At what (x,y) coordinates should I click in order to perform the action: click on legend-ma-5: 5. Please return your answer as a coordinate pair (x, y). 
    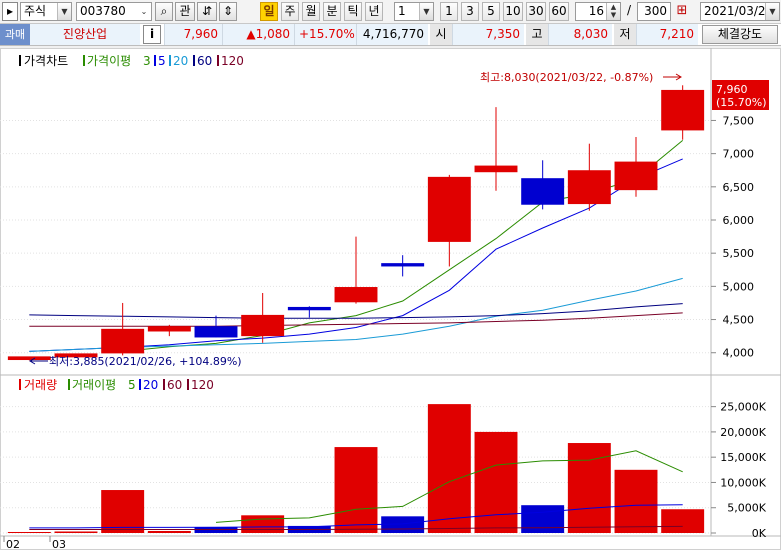
    Looking at the image, I should click on (162, 61).